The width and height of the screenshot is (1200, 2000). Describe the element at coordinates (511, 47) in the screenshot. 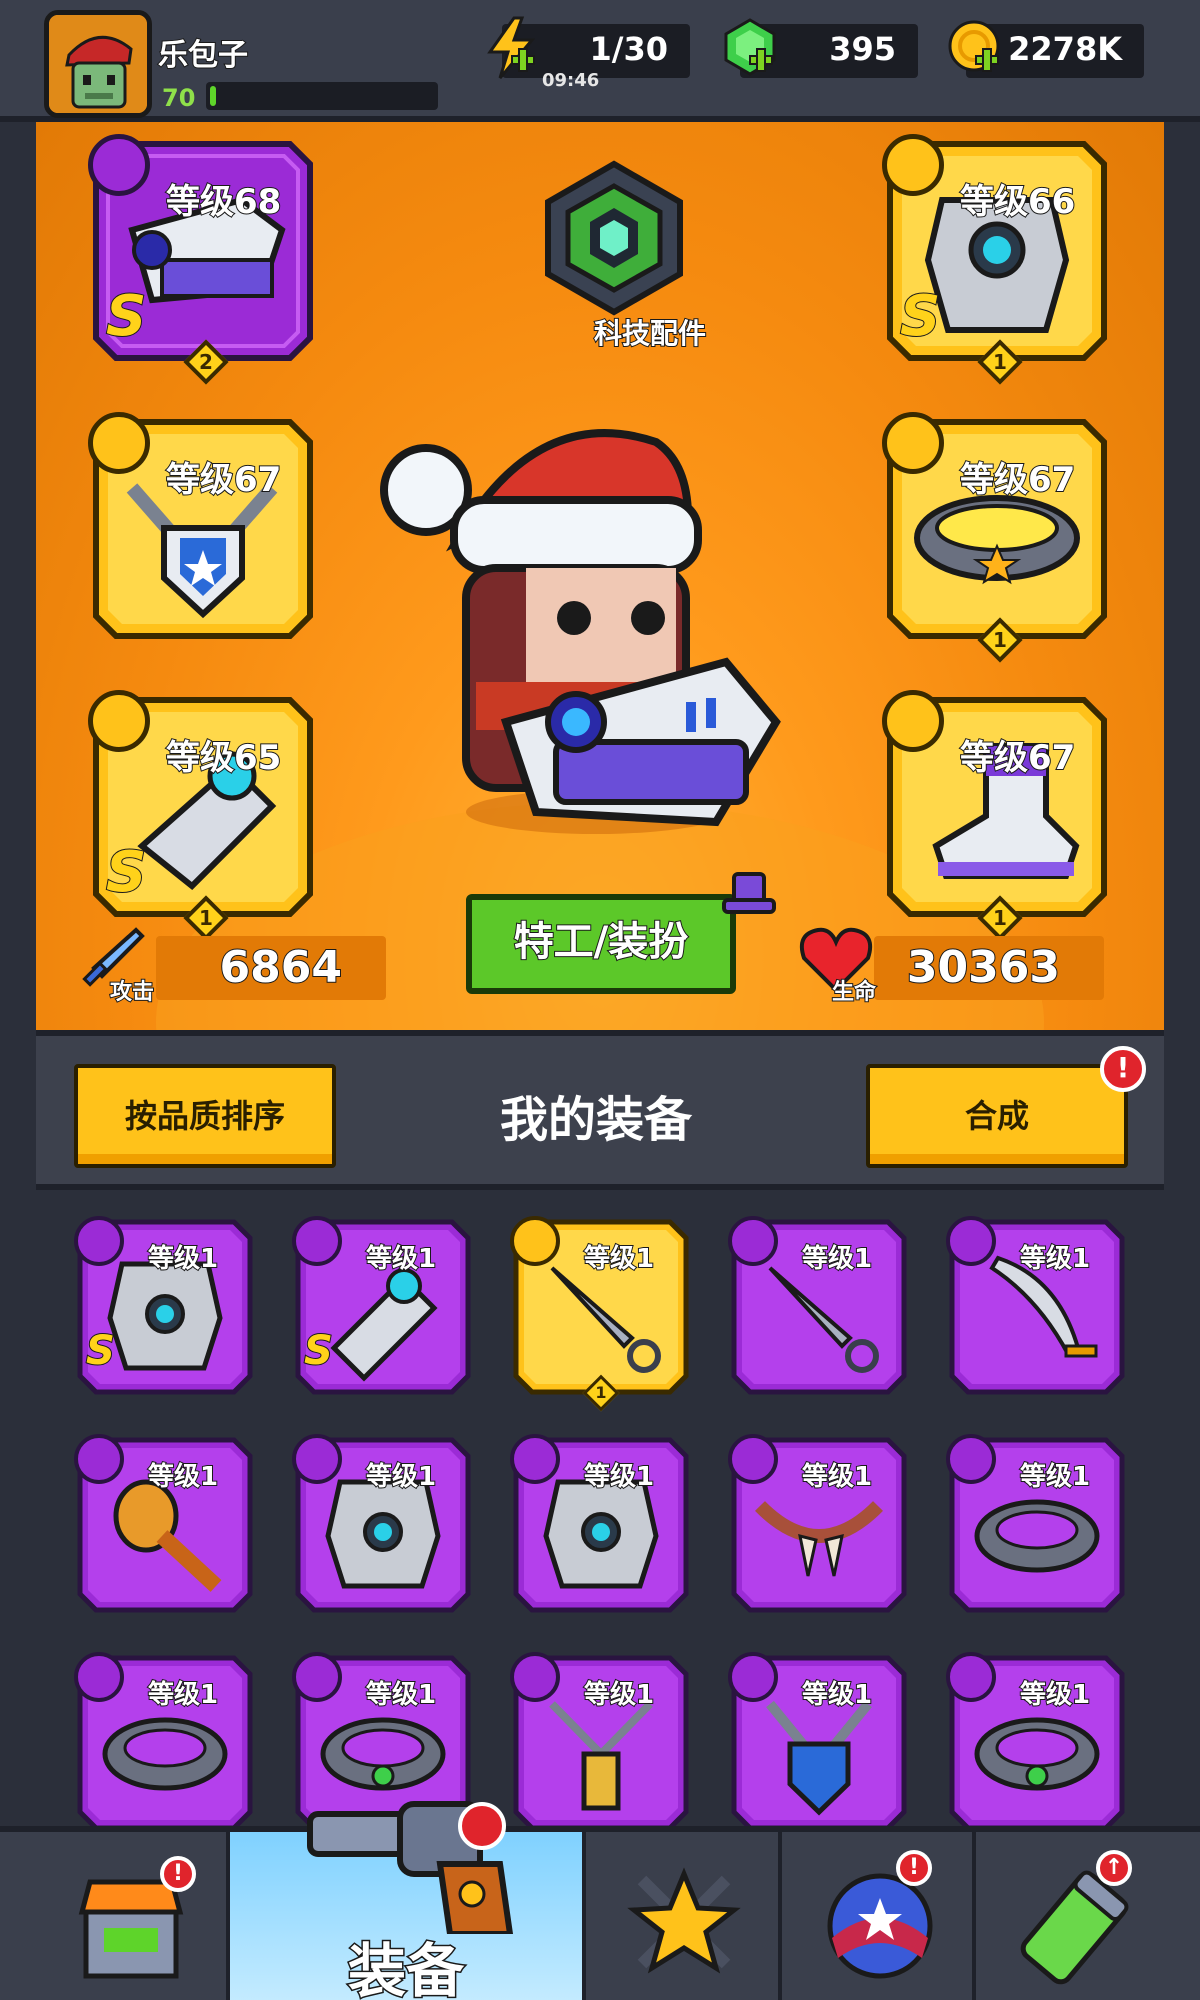

I see `energy-icon` at that location.